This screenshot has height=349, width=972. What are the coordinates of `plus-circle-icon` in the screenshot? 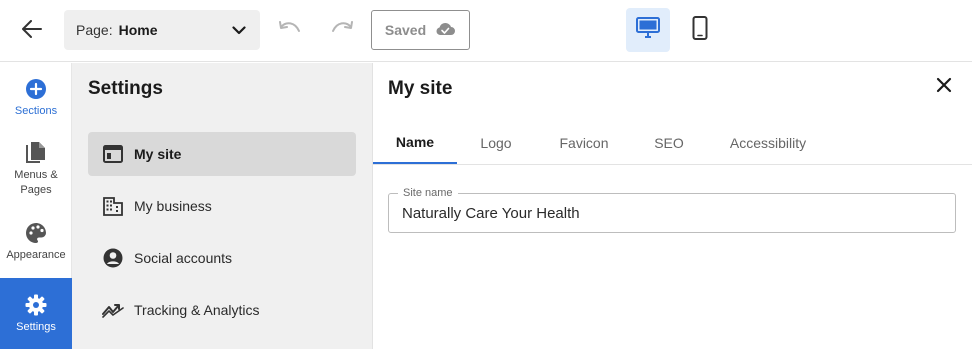 It's located at (36, 89).